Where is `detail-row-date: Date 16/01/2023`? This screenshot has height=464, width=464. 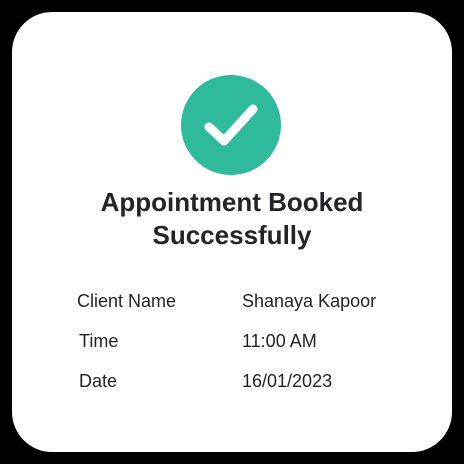
detail-row-date: Date 16/01/2023 is located at coordinates (232, 381).